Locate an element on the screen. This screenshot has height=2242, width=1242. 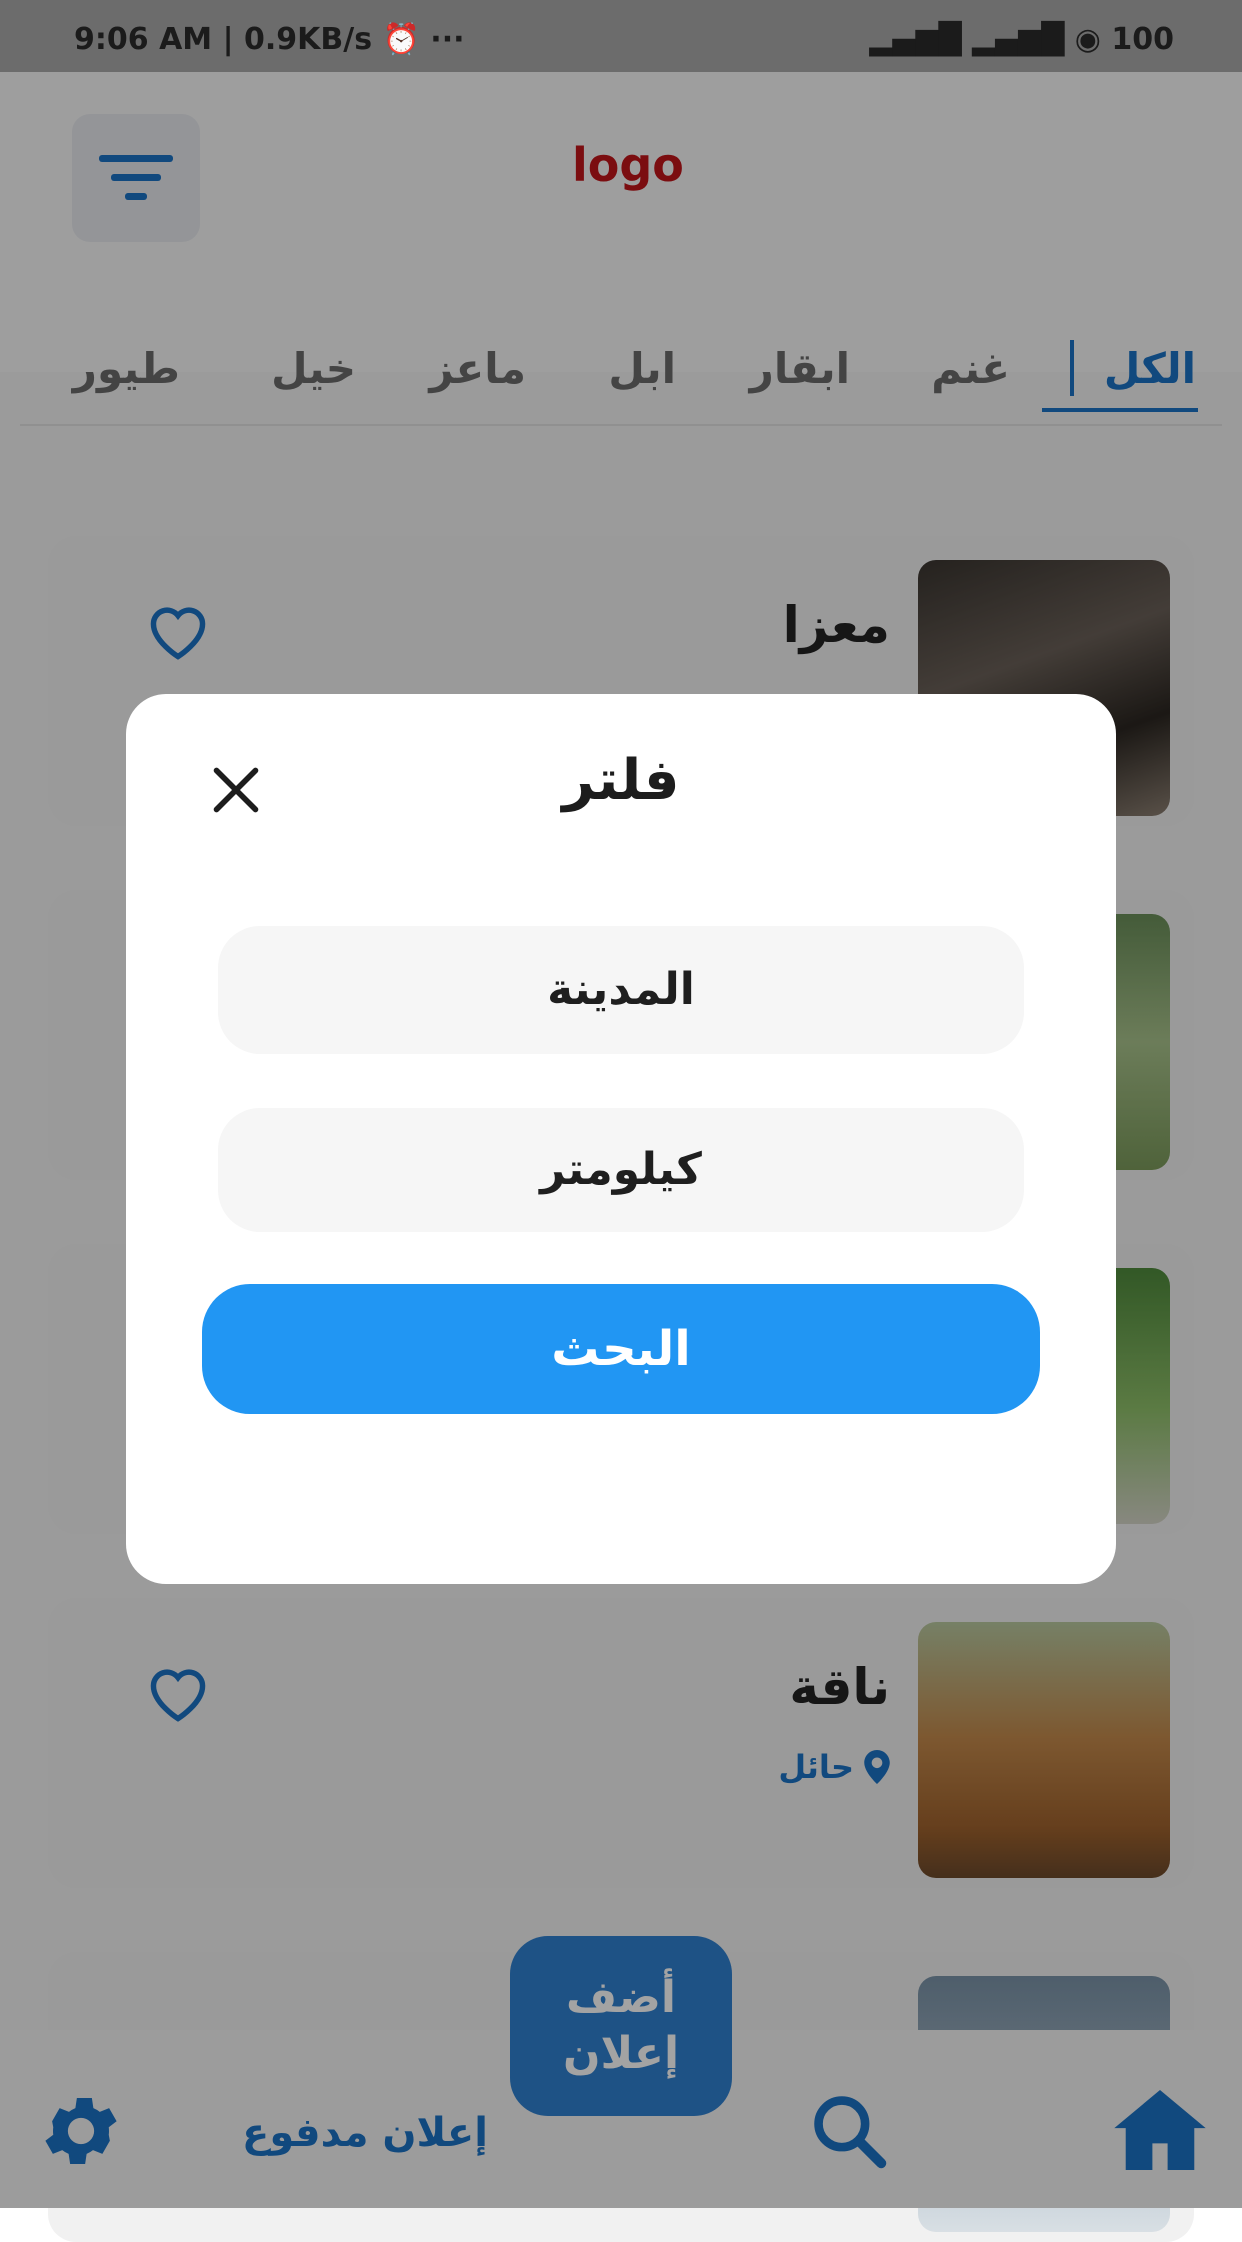
close-button is located at coordinates (236, 792).